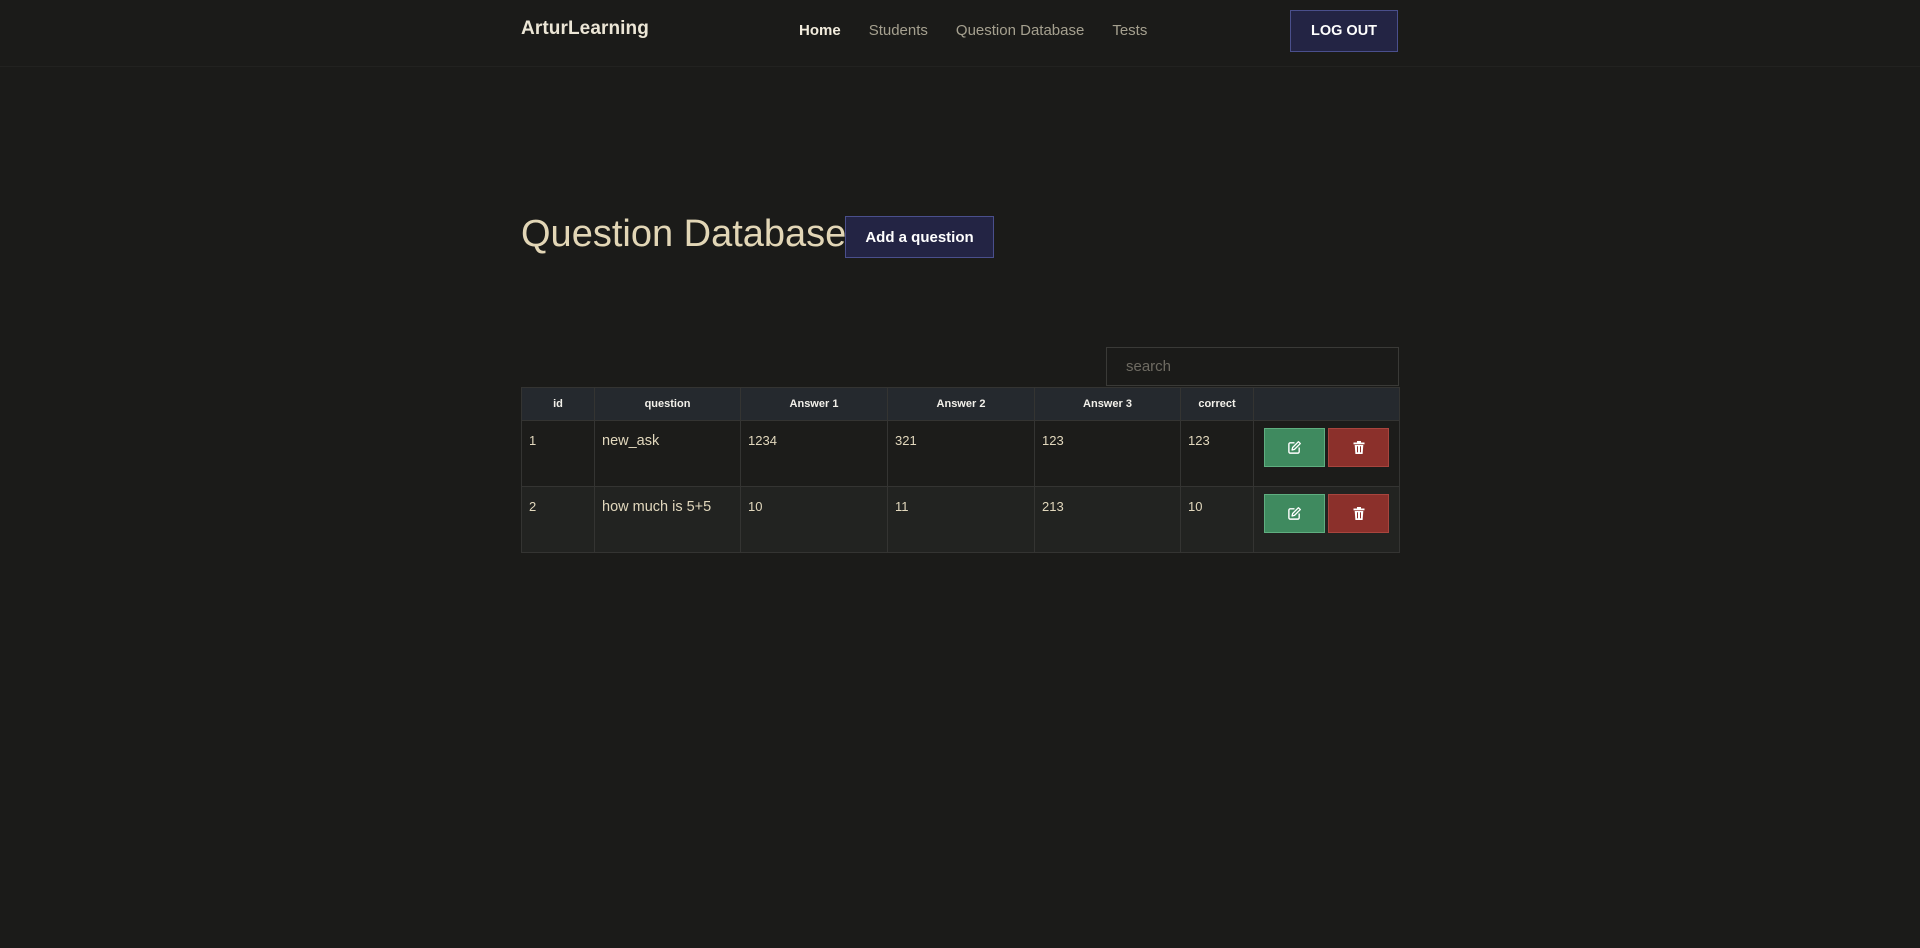  I want to click on column-header-correct: correct, so click(1217, 404).